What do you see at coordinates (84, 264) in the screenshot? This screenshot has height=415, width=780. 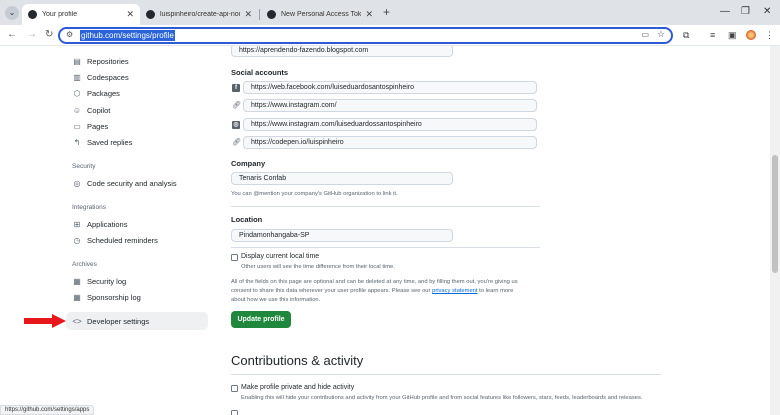 I see `sidebar-heading-archives: Archives` at bounding box center [84, 264].